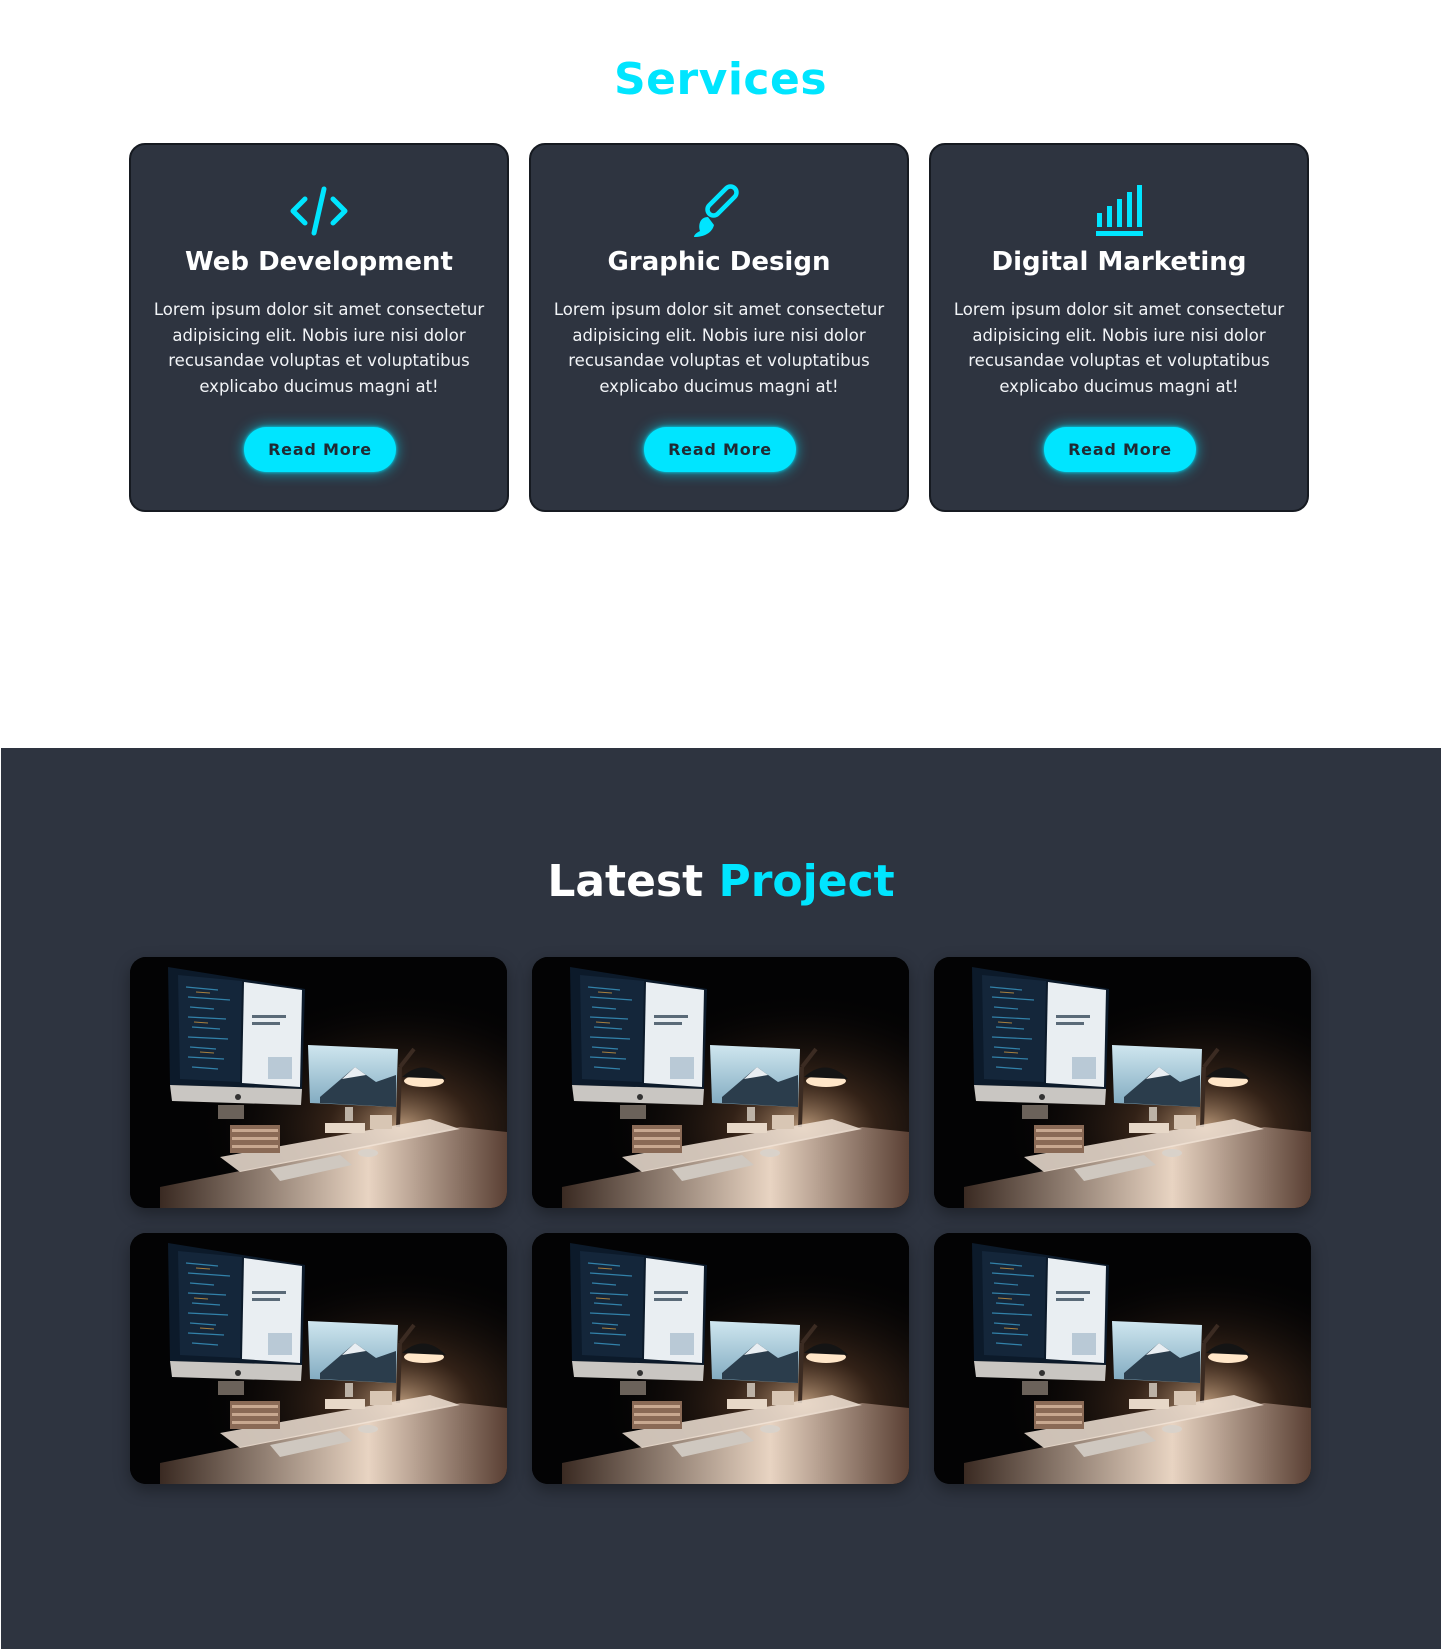 Image resolution: width=1441 pixels, height=1649 pixels. Describe the element at coordinates (719, 211) in the screenshot. I see `paintbrush-icon` at that location.